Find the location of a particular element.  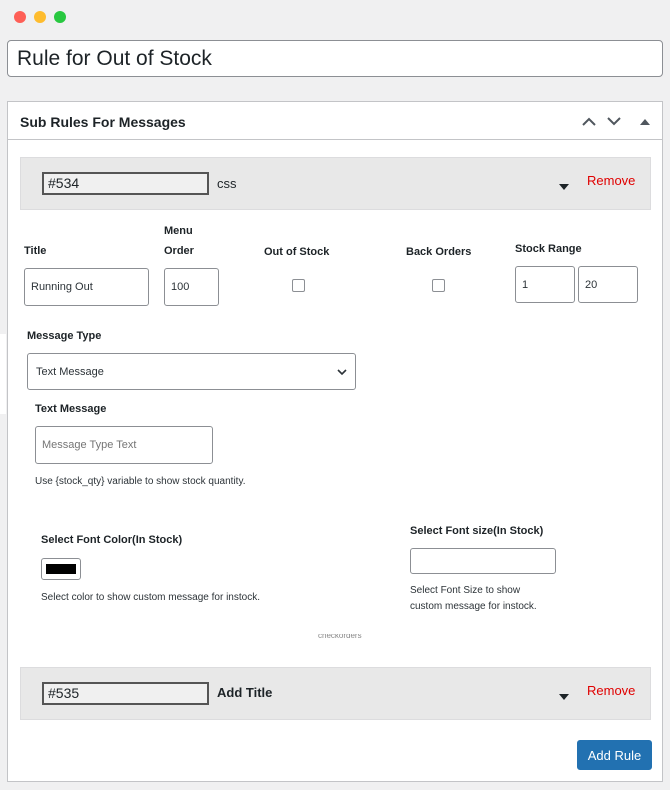

message-type-select: Text Message is located at coordinates (191, 371).